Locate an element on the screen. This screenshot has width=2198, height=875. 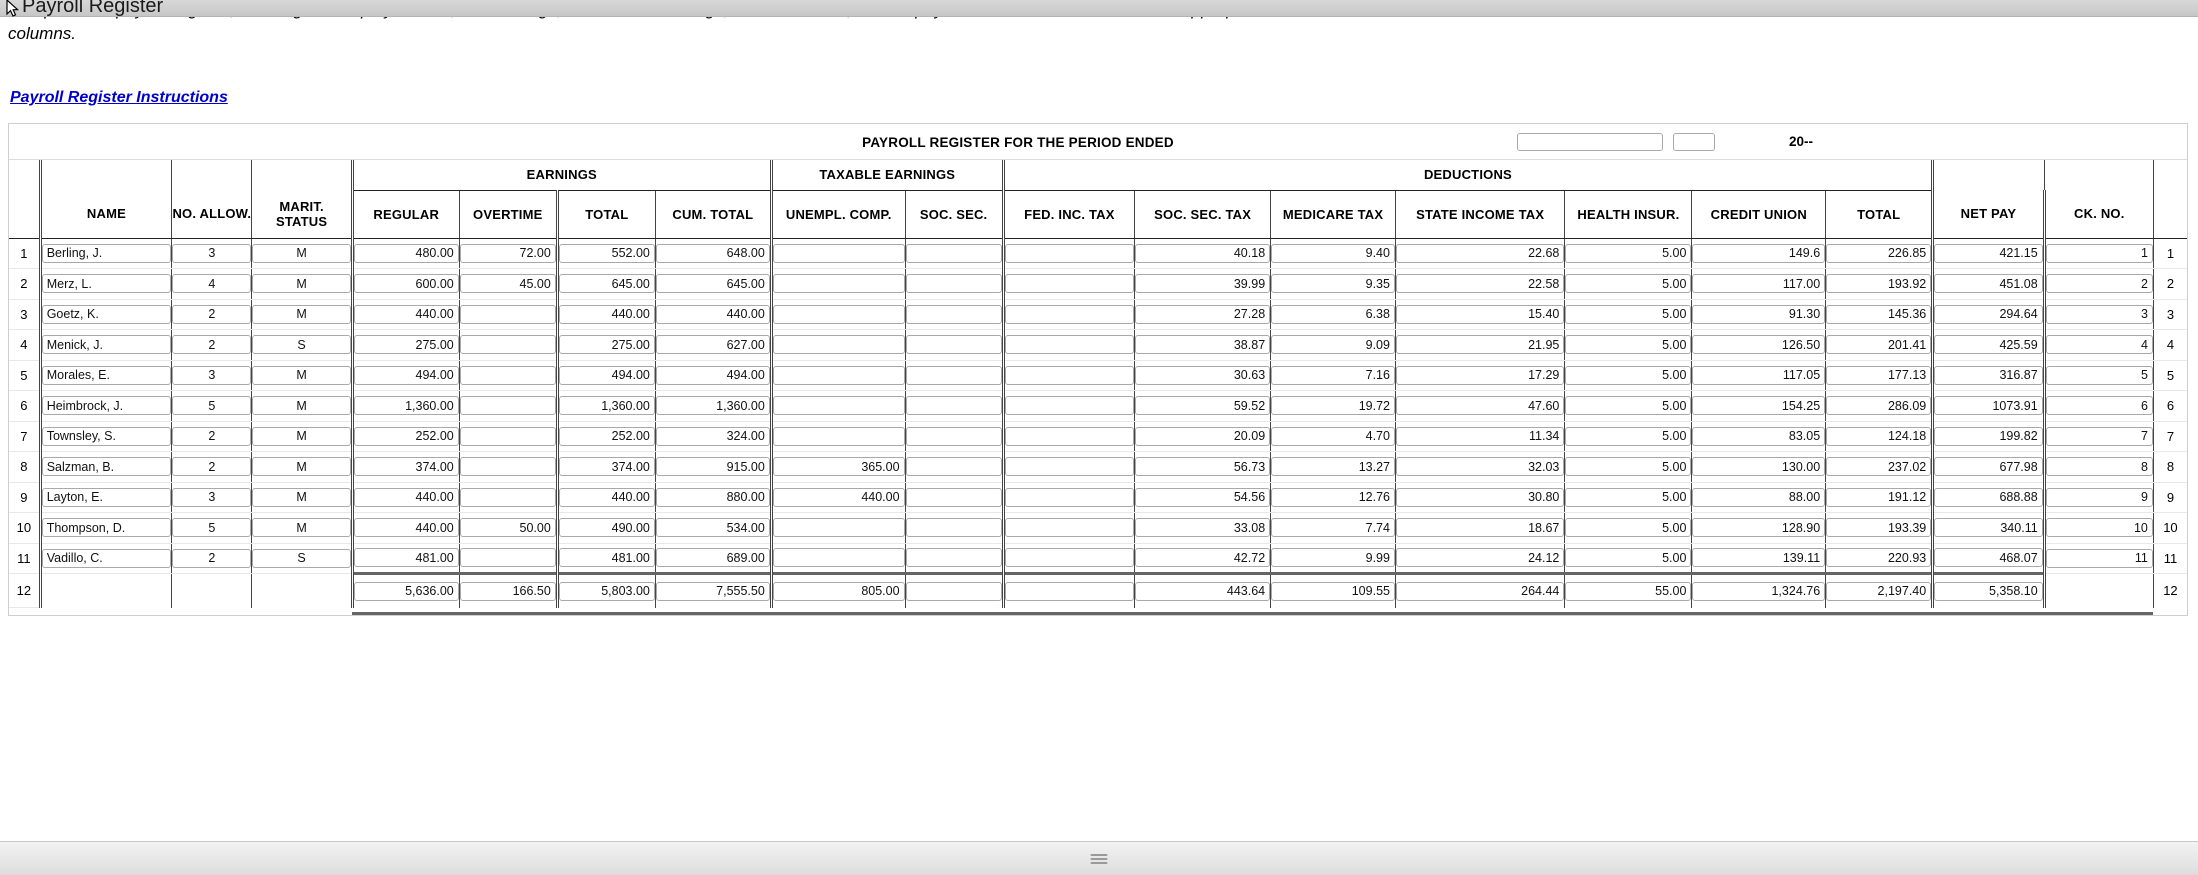
totals-soc-sec-input is located at coordinates (953, 591).